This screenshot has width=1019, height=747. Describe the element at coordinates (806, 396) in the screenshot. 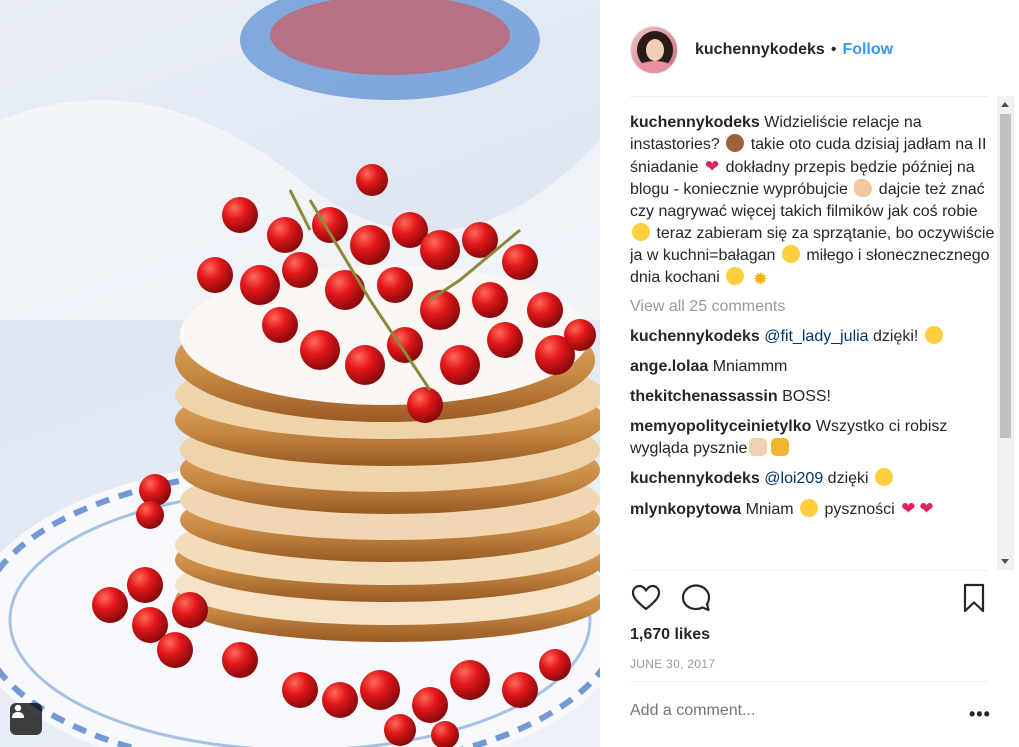

I see `comment-text: BOSS!` at that location.